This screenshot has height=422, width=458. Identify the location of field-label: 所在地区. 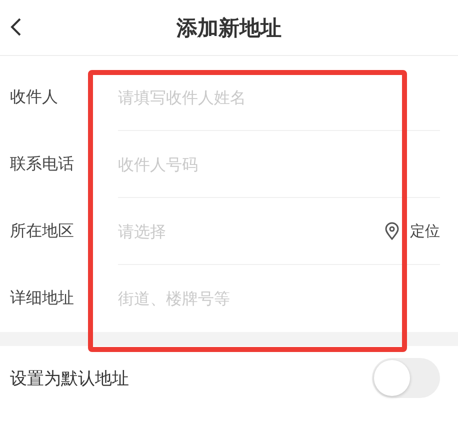
(42, 231).